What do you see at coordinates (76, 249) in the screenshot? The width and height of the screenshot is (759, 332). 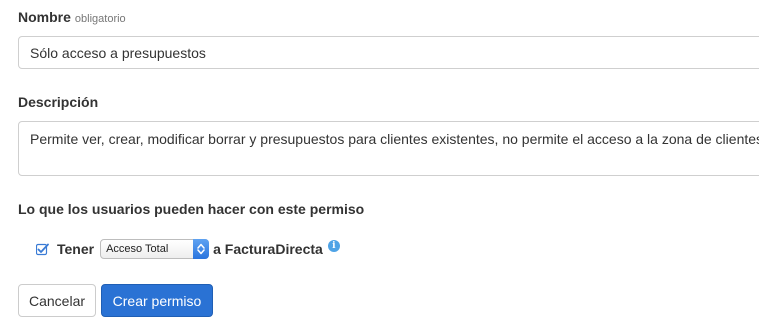 I see `permission-prefix: Tener` at bounding box center [76, 249].